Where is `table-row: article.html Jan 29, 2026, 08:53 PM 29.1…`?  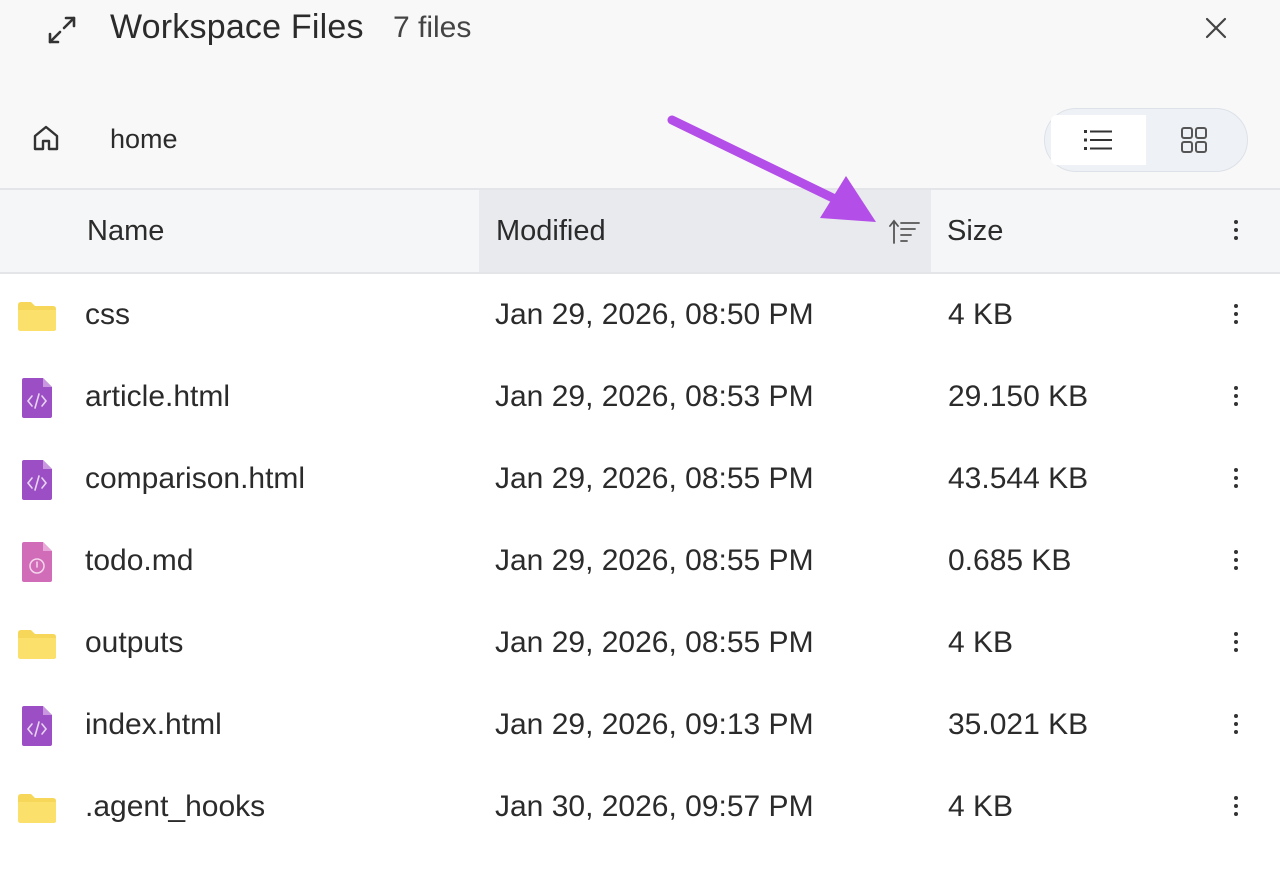
table-row: article.html Jan 29, 2026, 08:53 PM 29.1… is located at coordinates (640, 397).